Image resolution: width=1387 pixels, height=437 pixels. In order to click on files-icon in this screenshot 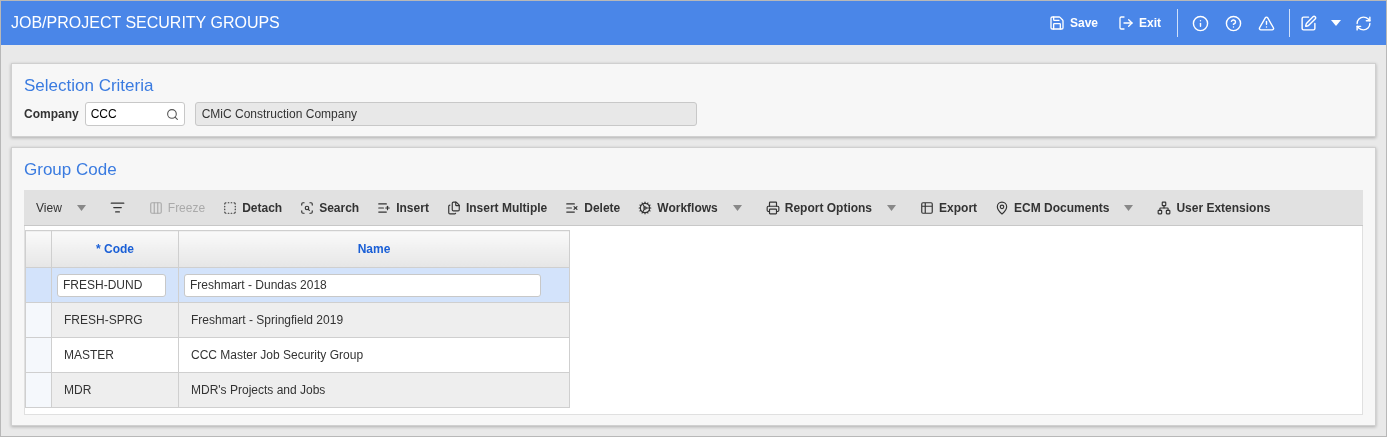, I will do `click(453, 207)`.